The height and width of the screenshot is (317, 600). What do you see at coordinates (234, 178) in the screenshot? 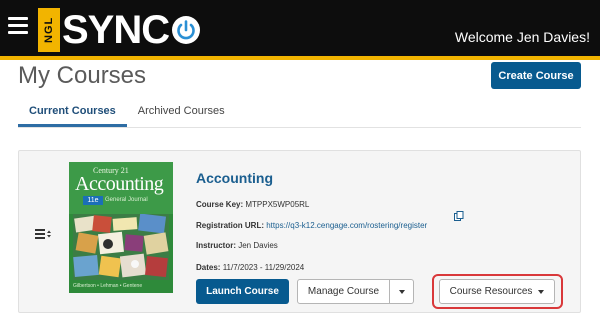
I see `course-name-link: Accounting` at bounding box center [234, 178].